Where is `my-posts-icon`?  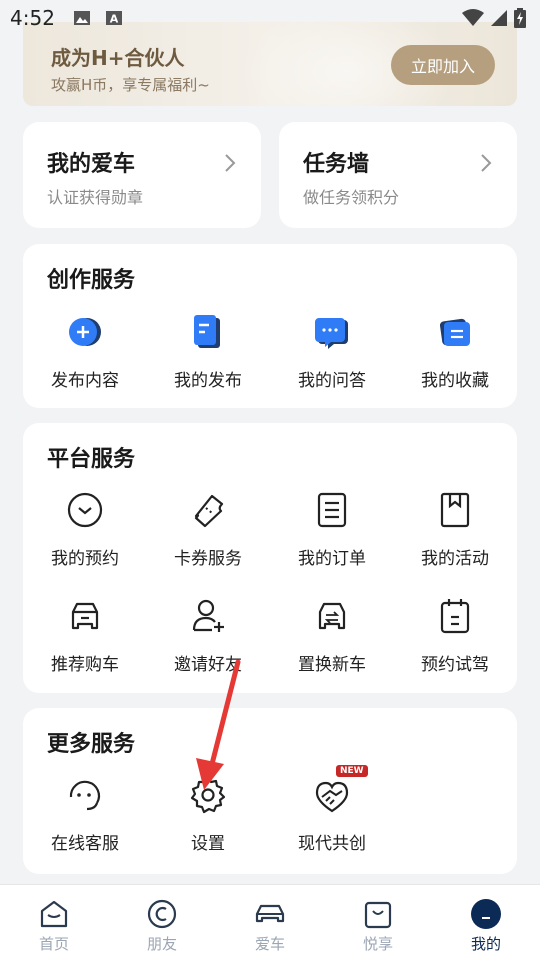
my-posts-icon is located at coordinates (207, 331).